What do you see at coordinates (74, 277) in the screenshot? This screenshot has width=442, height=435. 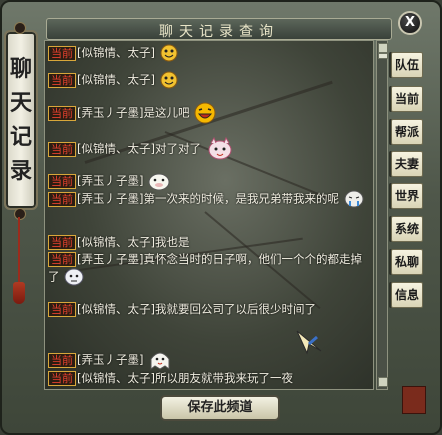 I see `bubble-emote-icon` at bounding box center [74, 277].